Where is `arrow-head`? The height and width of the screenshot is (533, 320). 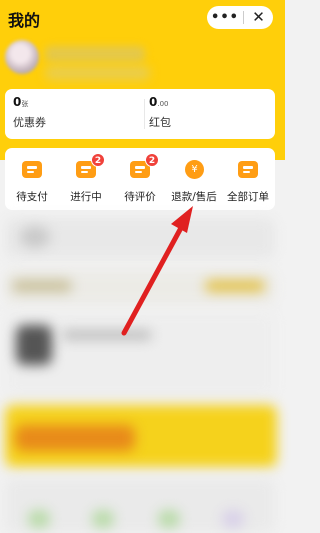 arrow-head is located at coordinates (182, 219).